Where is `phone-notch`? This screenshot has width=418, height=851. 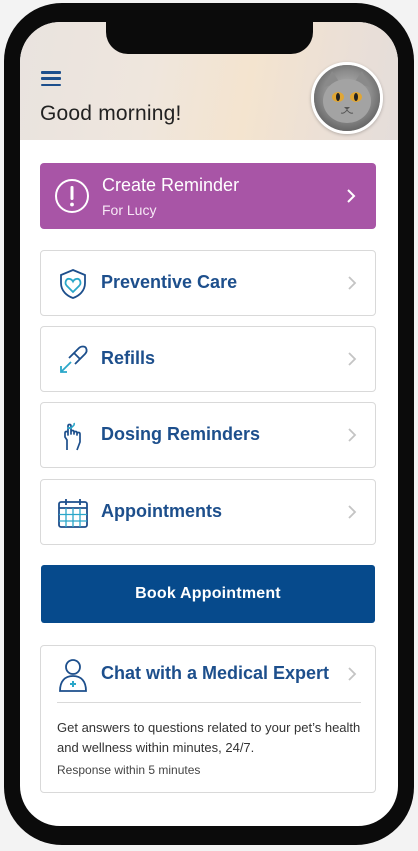
phone-notch is located at coordinates (209, 38).